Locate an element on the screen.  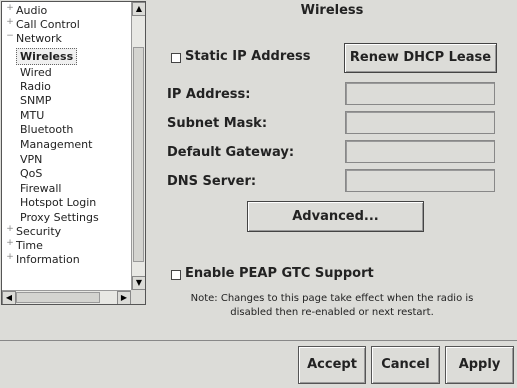
tree-item-hotspot-login: Hotspot Login is located at coordinates (58, 202).